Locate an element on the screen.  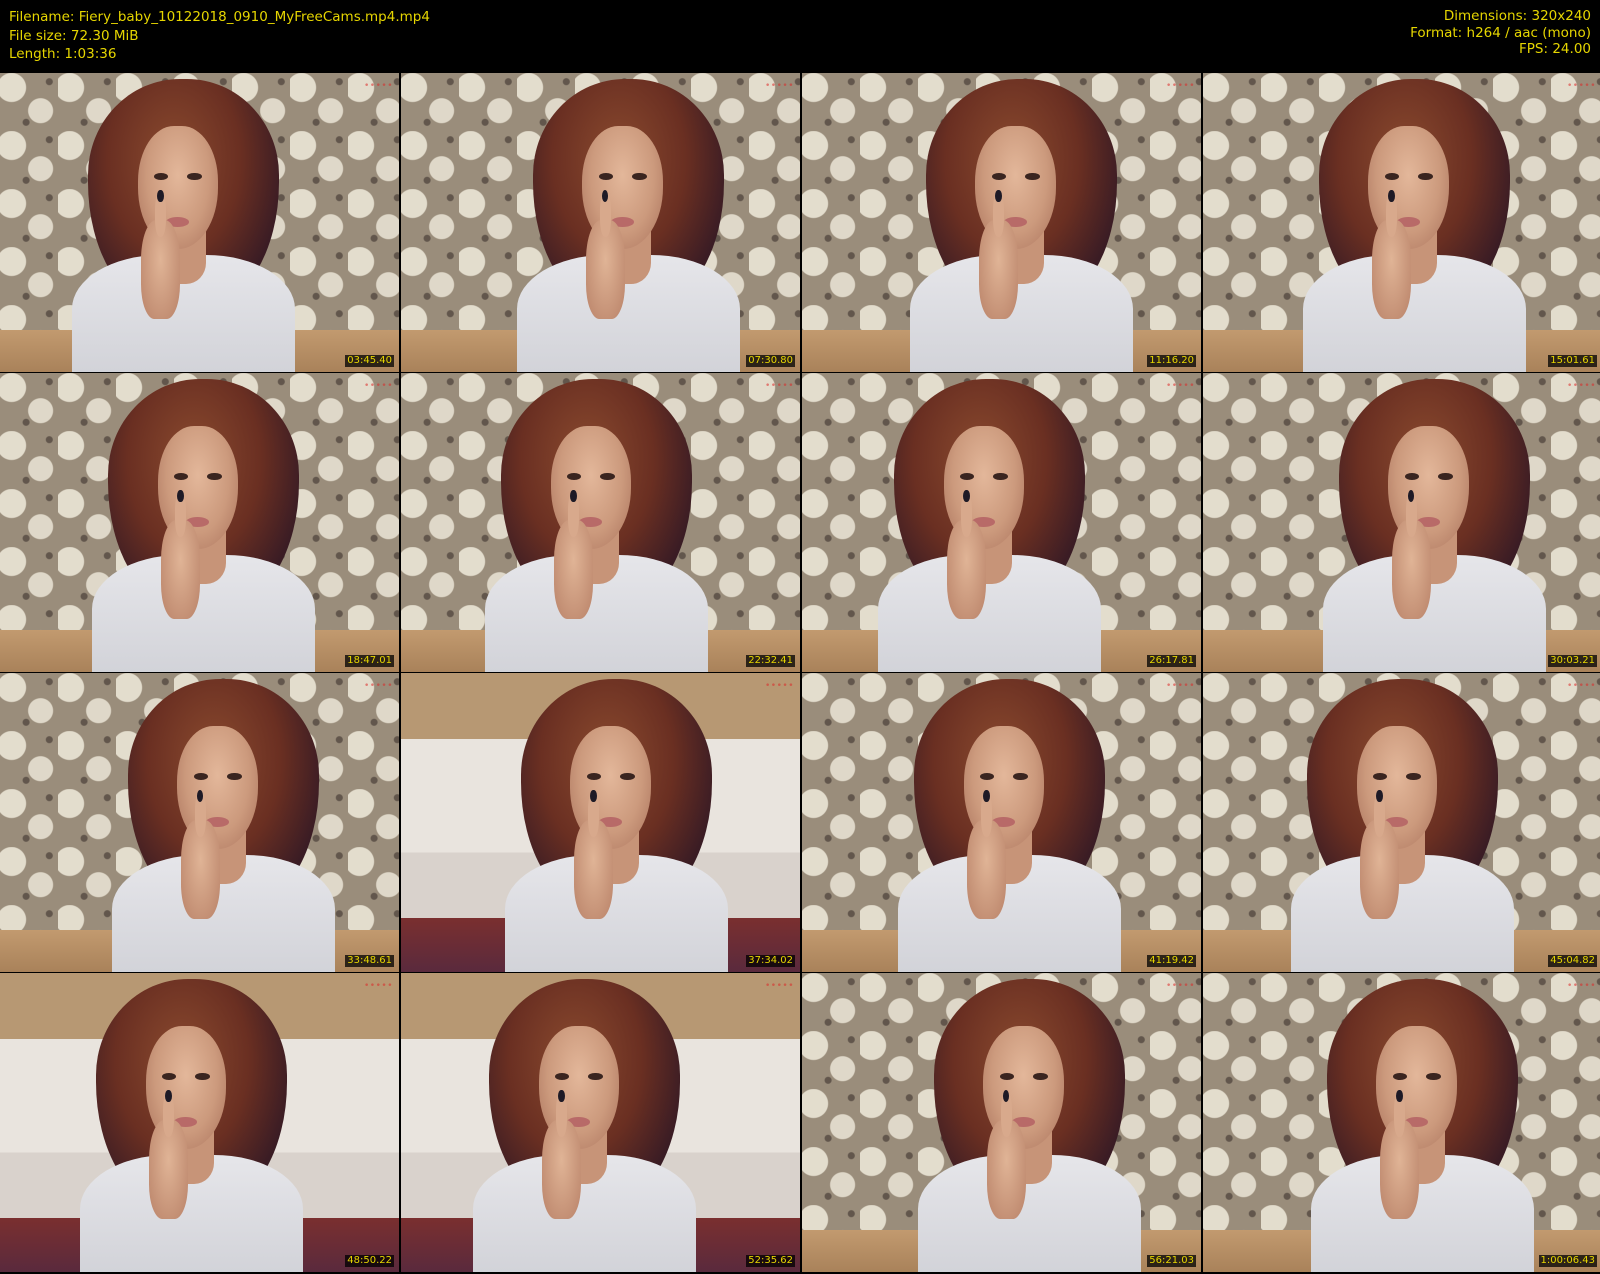
thumbnail-frame: ••••• 56:21.03 is located at coordinates (1001, 1122).